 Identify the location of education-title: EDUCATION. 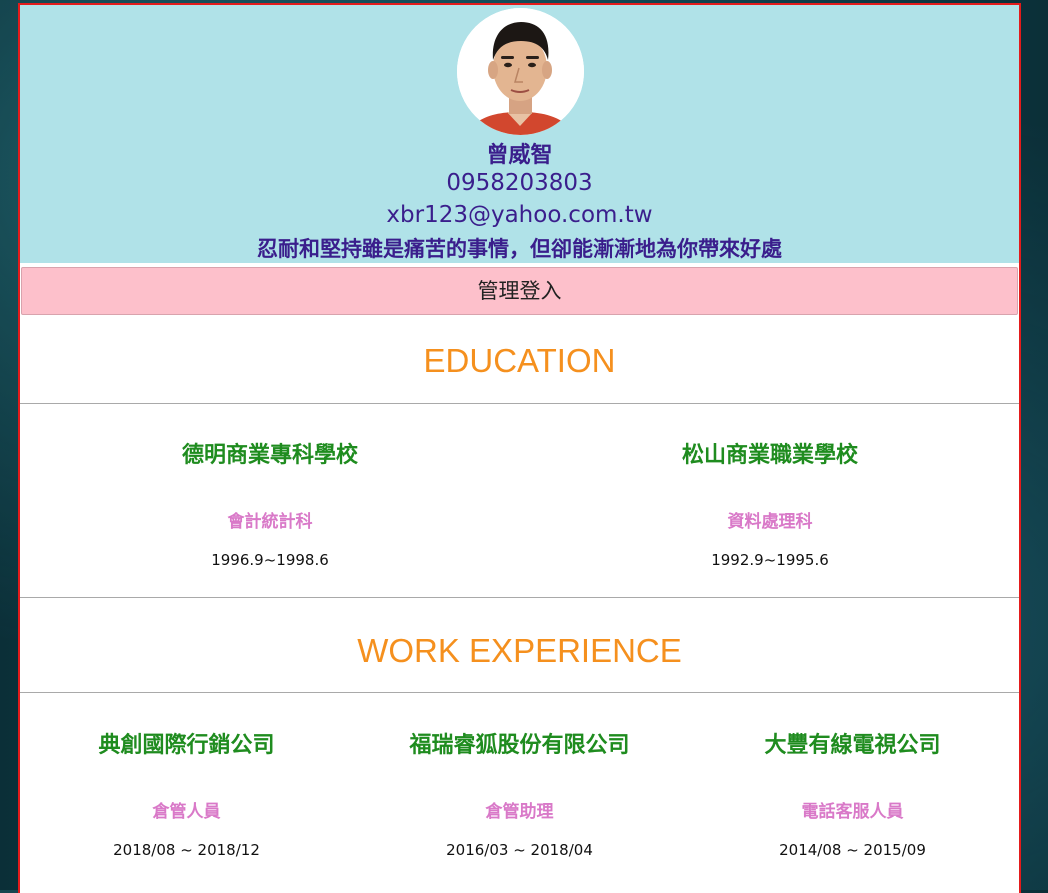
(519, 360).